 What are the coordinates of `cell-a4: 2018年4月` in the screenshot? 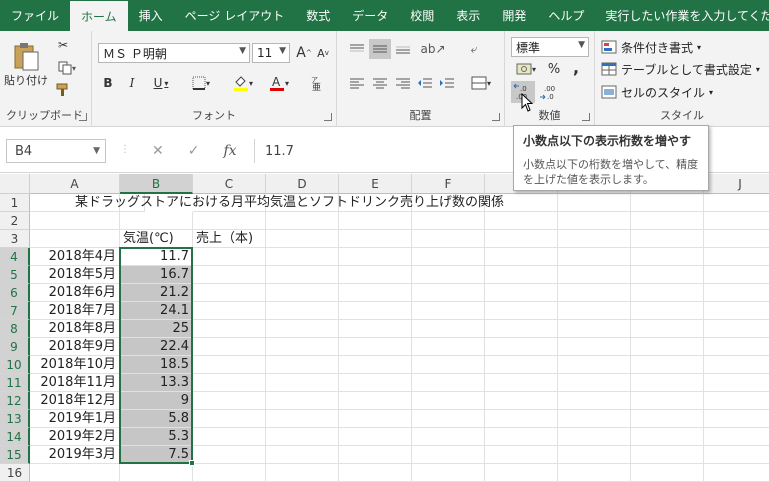 It's located at (75, 257).